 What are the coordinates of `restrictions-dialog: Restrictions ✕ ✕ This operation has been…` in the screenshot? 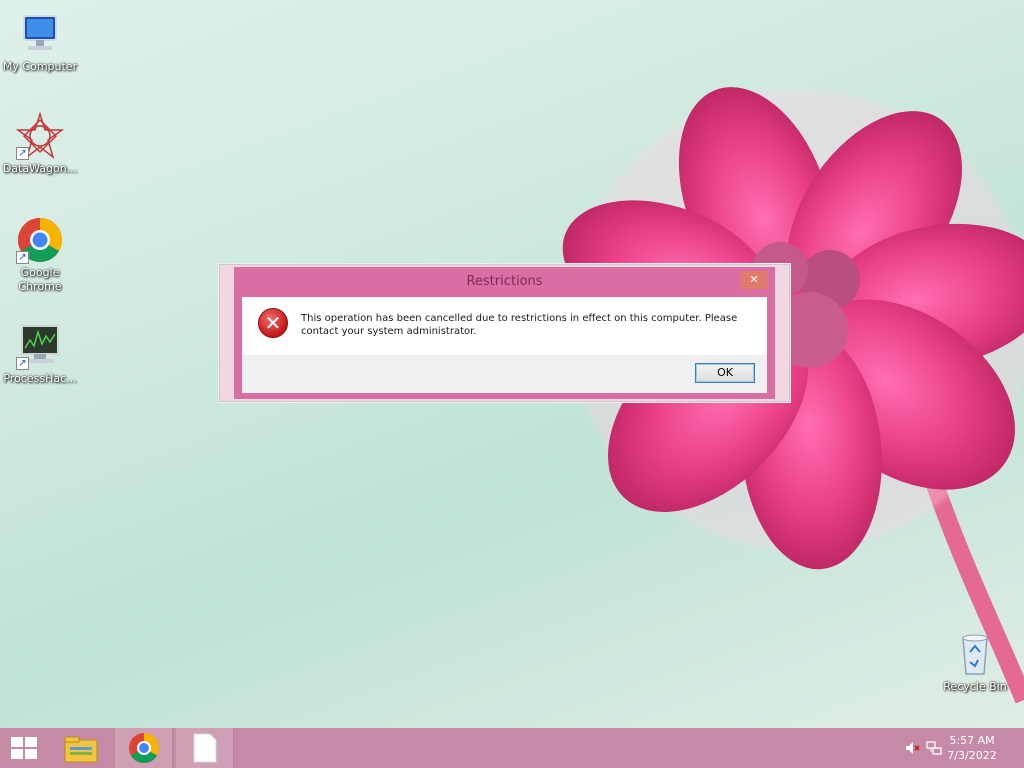 It's located at (504, 333).